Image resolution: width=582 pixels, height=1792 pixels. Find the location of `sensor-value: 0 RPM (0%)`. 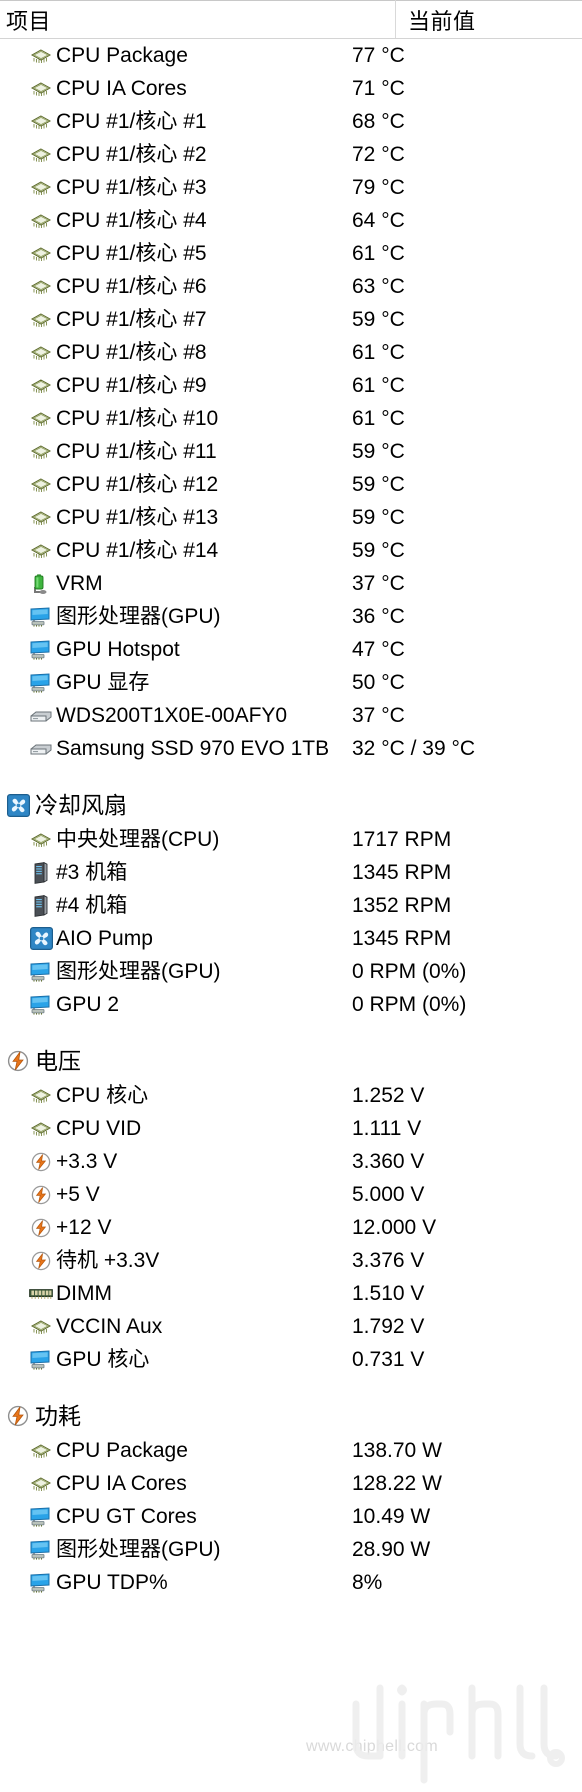

sensor-value: 0 RPM (0%) is located at coordinates (409, 971).